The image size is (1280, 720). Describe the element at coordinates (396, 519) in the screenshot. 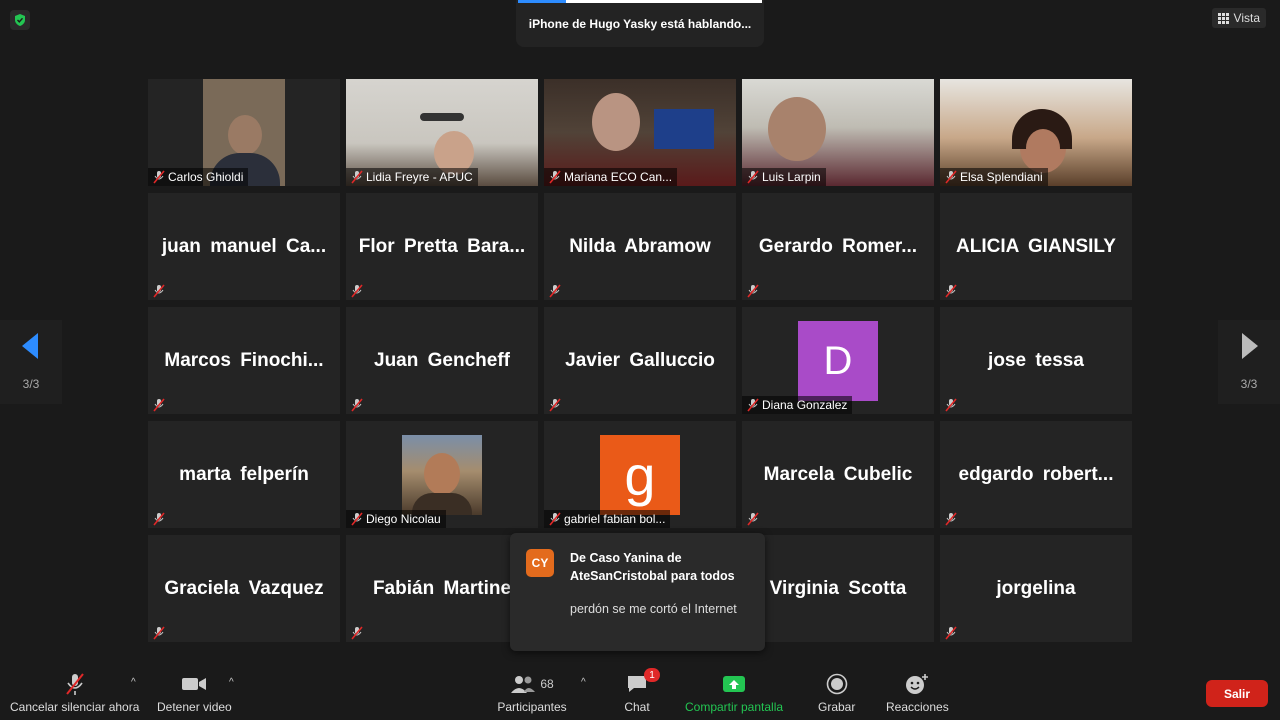

I see `participant-name-label: Diego Nicolau` at that location.